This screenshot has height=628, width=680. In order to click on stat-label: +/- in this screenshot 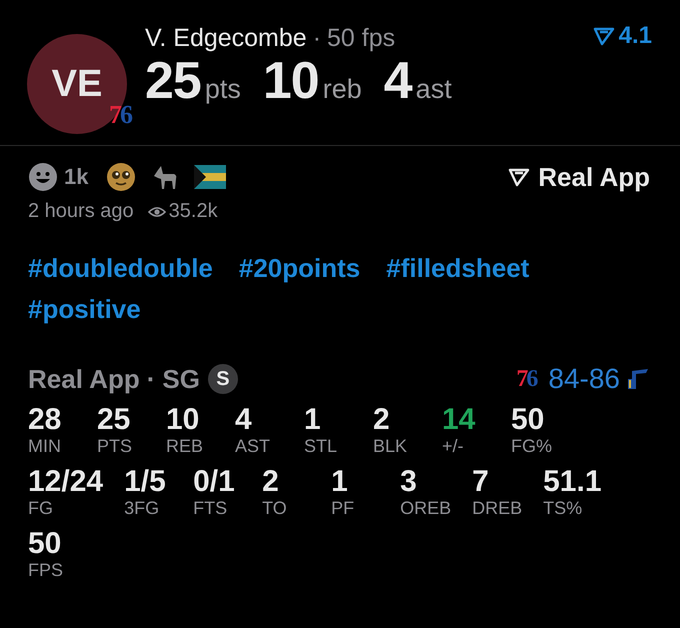, I will do `click(453, 446)`.